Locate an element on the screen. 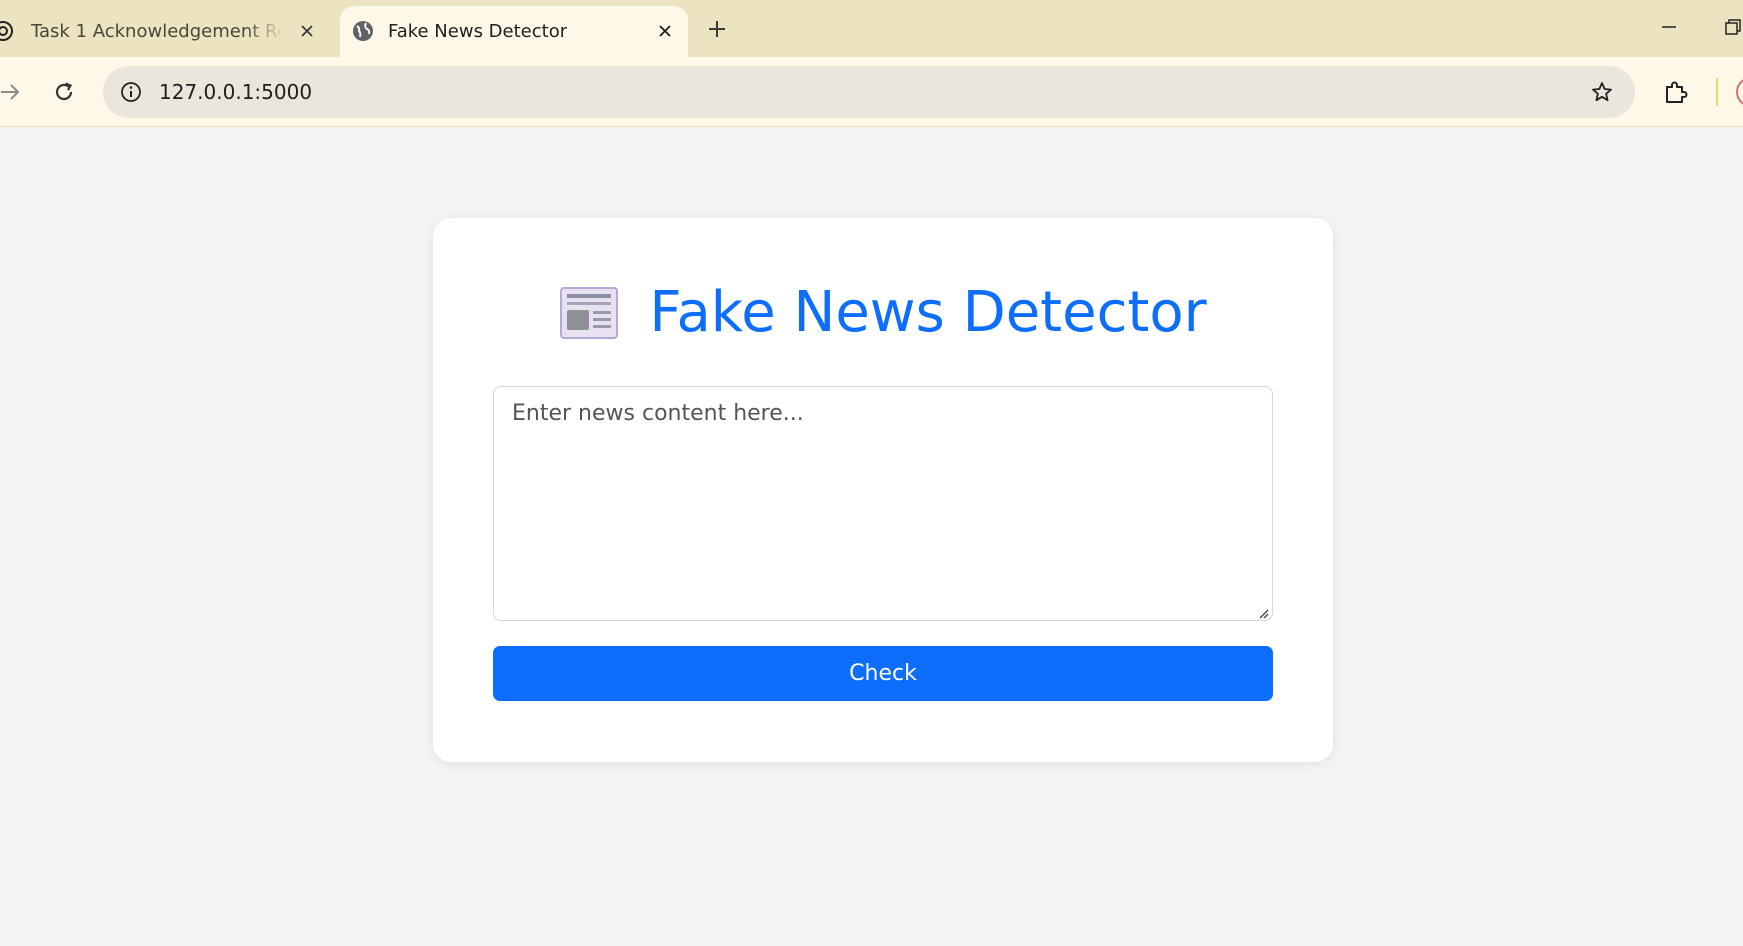  toolbar-divider is located at coordinates (1717, 92).